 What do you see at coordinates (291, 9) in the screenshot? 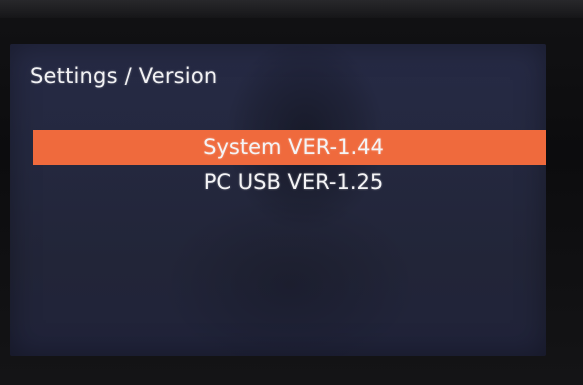
I see `device-bezel` at bounding box center [291, 9].